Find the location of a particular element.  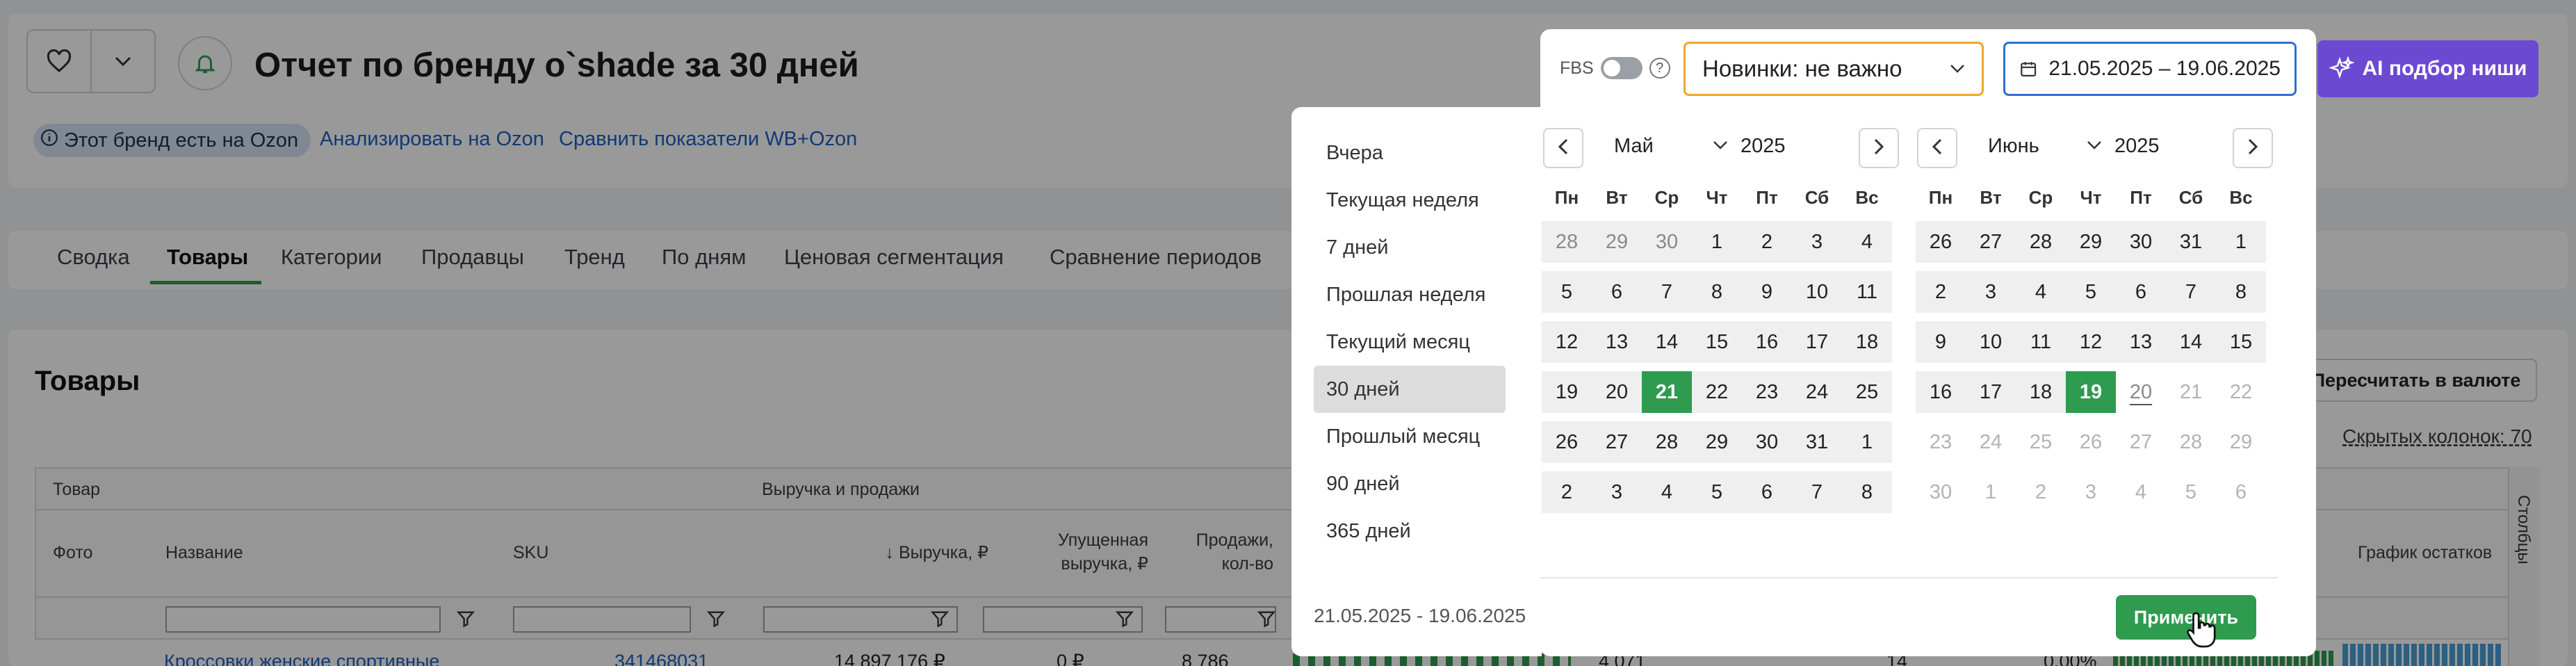

month-select: Июнь is located at coordinates (2013, 146).